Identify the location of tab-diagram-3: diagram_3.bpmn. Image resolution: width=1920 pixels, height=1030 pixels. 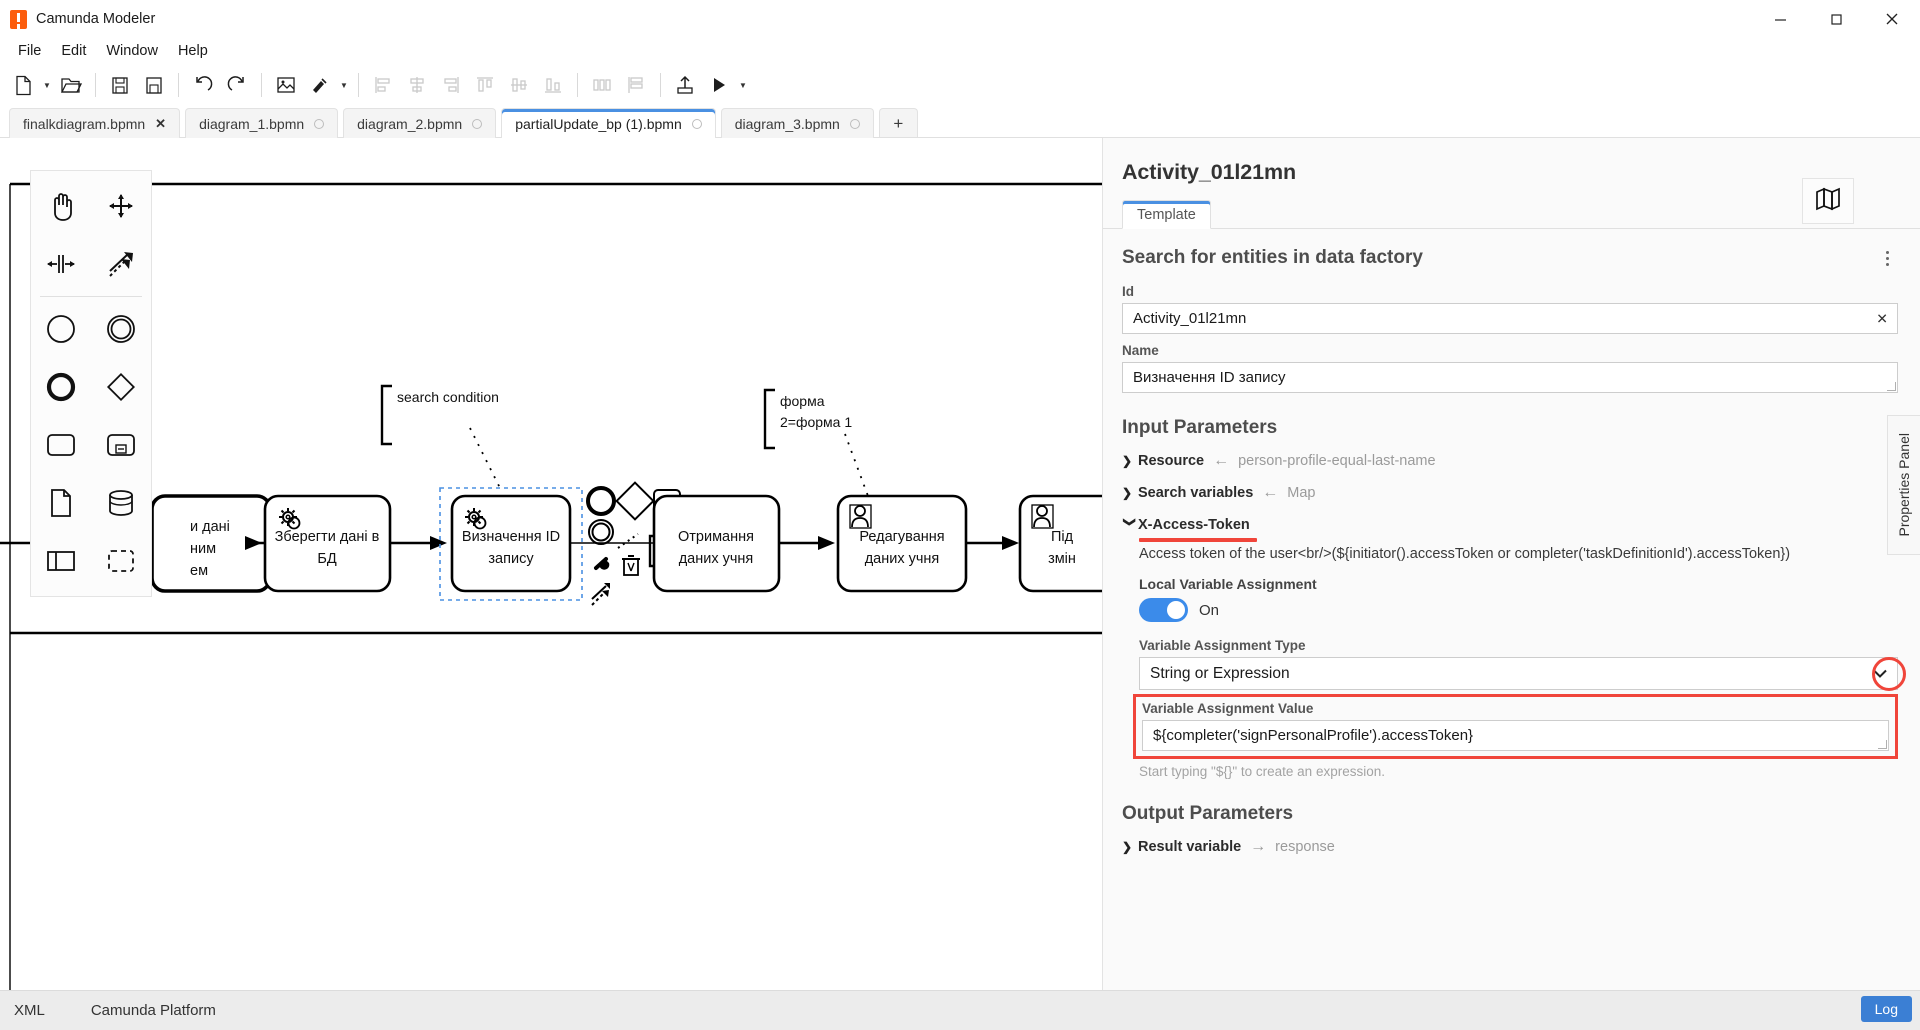
(797, 123).